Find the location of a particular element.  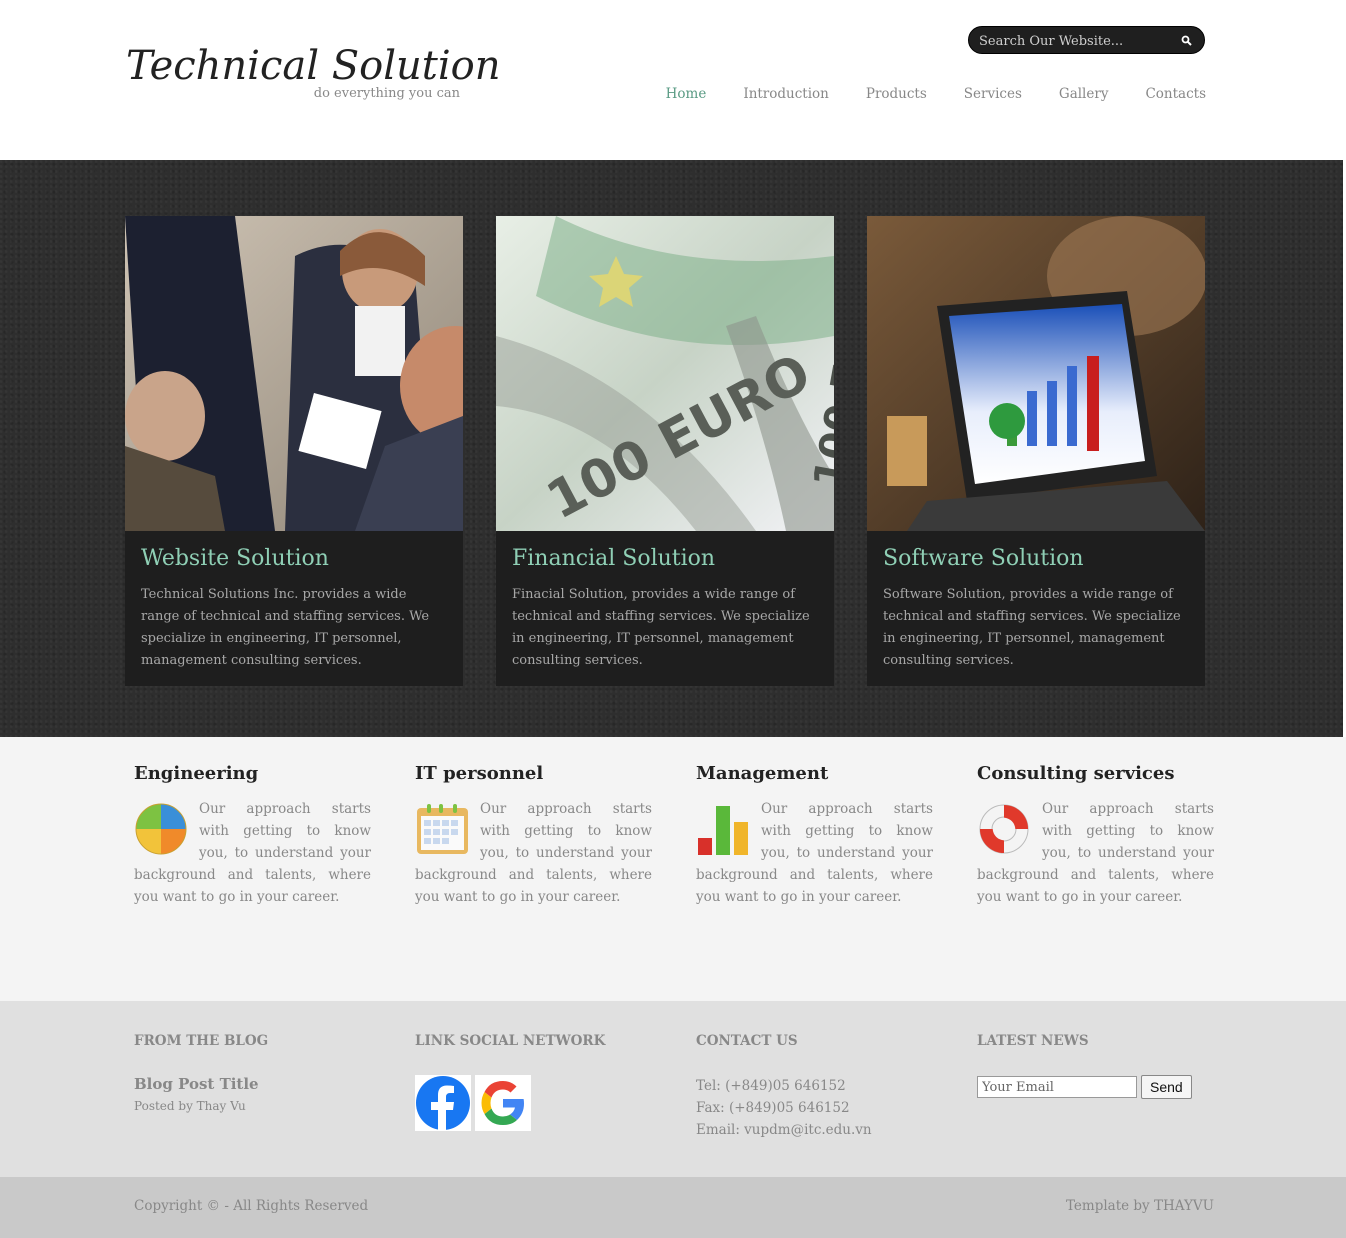

calendar-icon is located at coordinates (442, 829).